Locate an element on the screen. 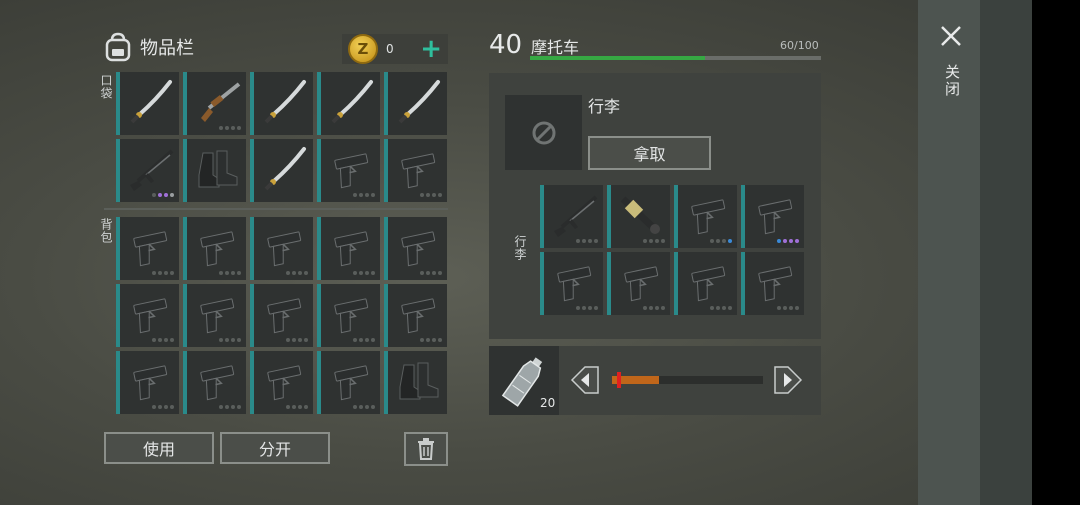 This screenshot has height=505, width=1080. add-coins-button: + is located at coordinates (431, 49).